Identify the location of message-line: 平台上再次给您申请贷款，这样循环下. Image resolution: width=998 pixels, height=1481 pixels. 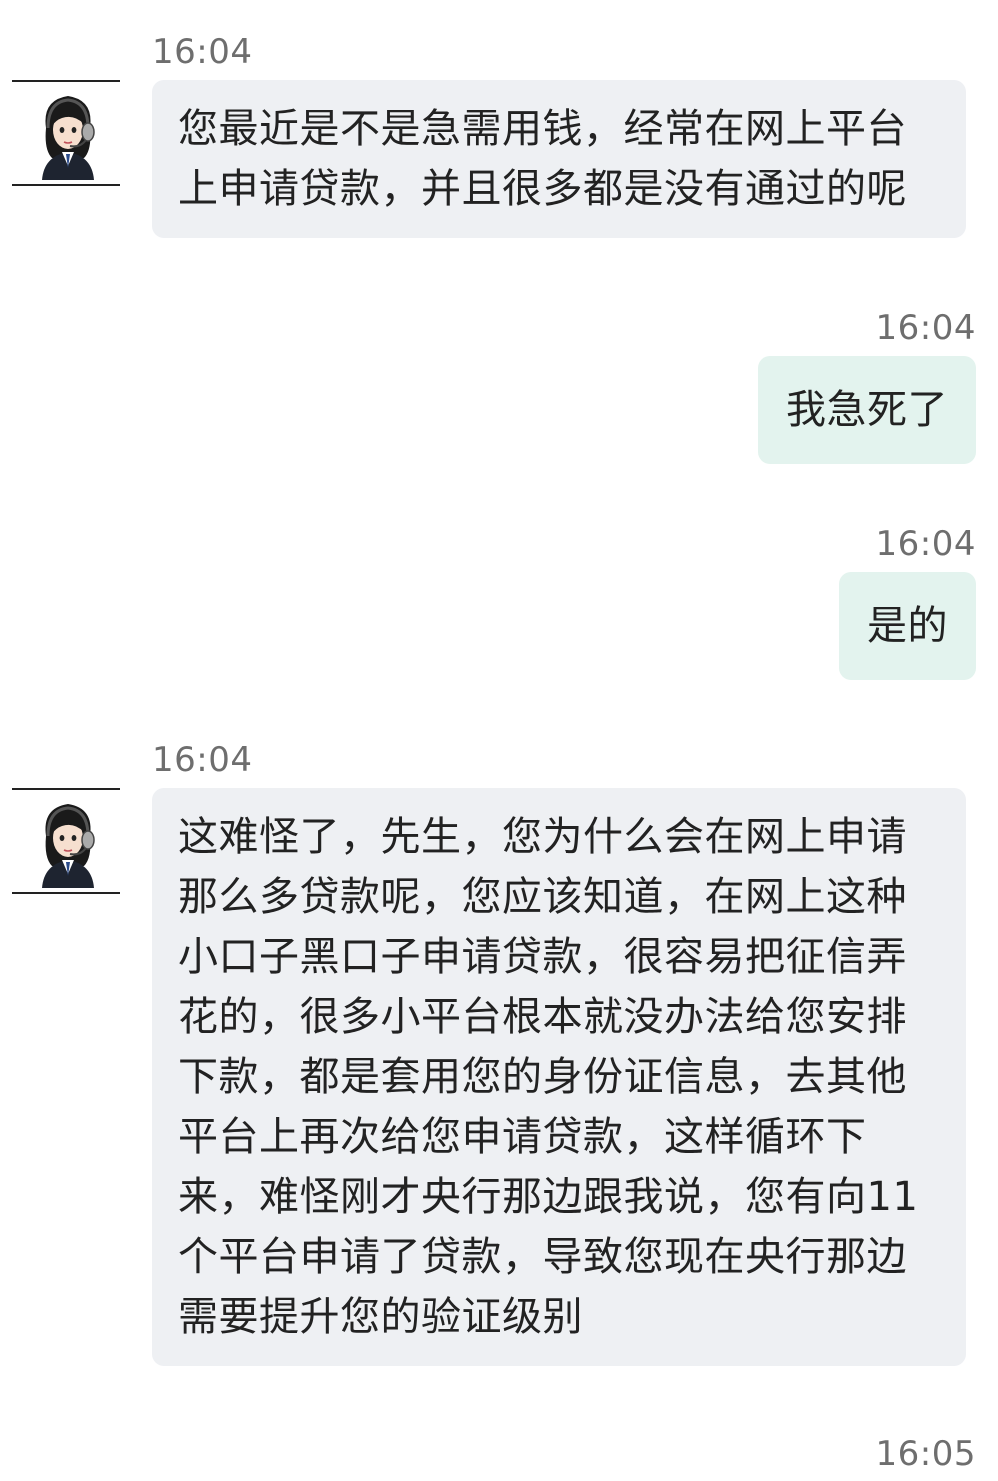
(522, 1137).